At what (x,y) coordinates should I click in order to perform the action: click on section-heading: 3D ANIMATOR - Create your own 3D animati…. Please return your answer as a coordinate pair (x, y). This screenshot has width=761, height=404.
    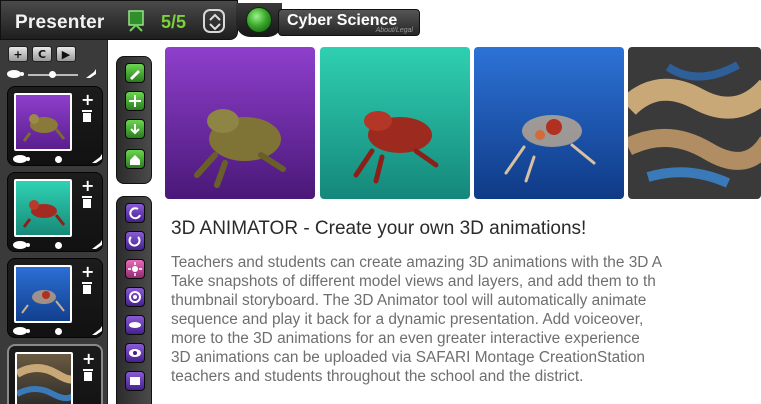
    Looking at the image, I should click on (379, 228).